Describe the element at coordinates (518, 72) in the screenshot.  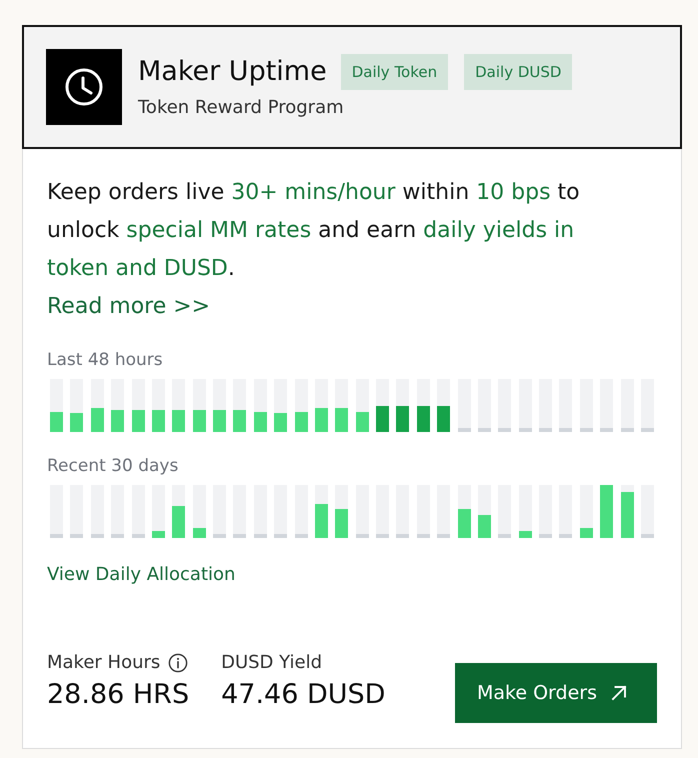
I see `reward-tag: Daily DUSD` at that location.